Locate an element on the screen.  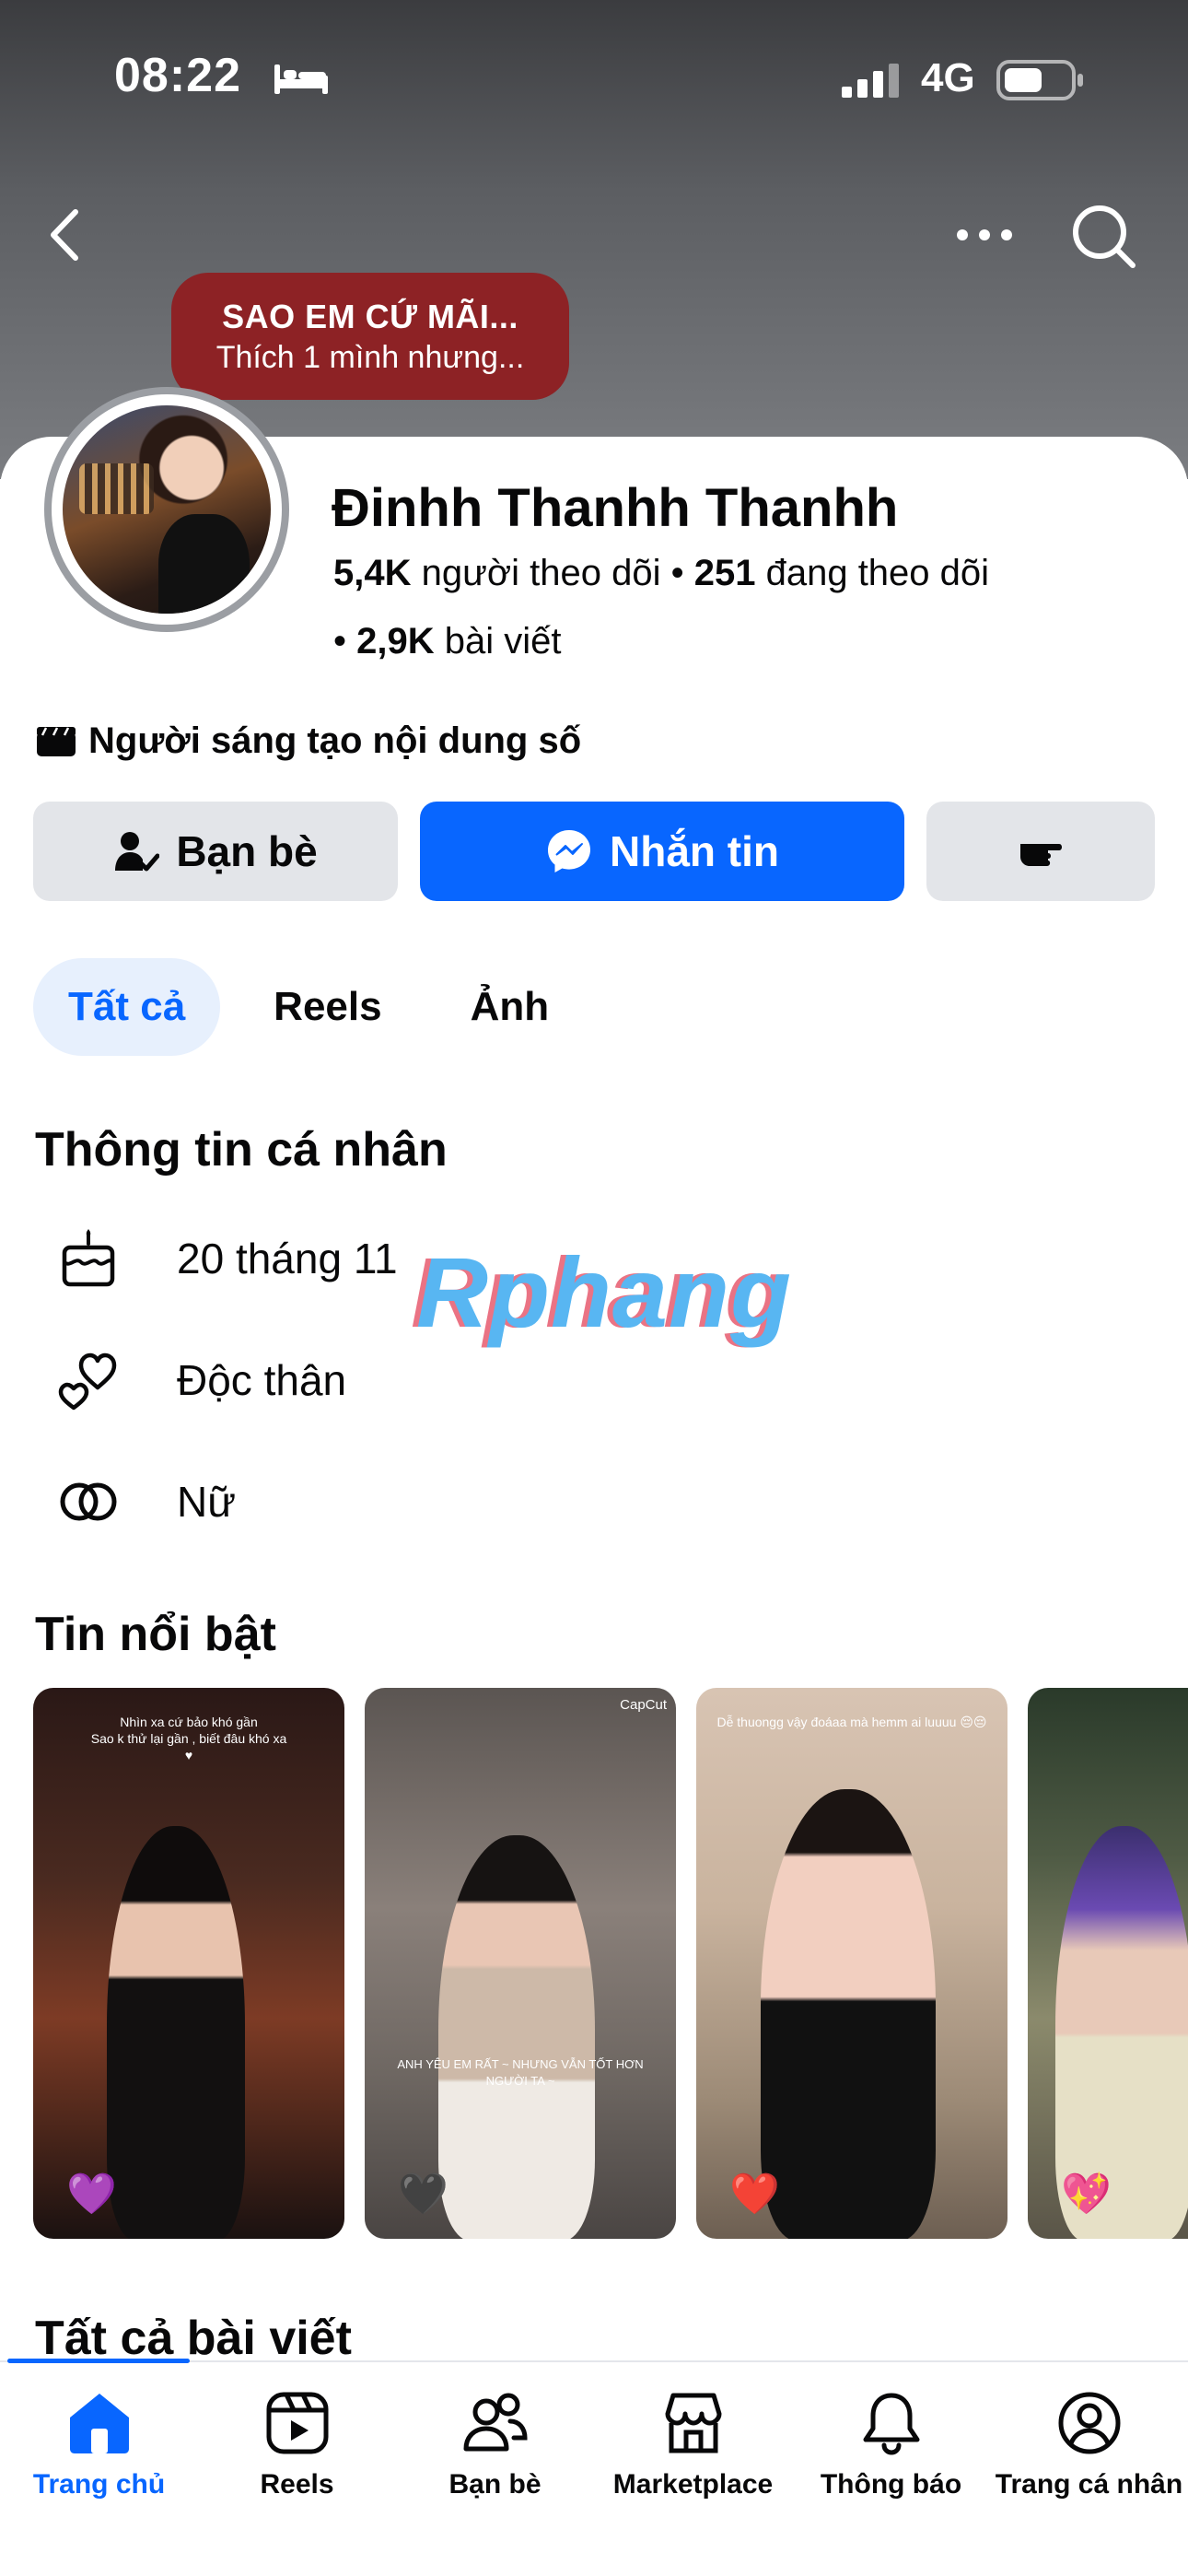
profile-icon is located at coordinates (1089, 2423).